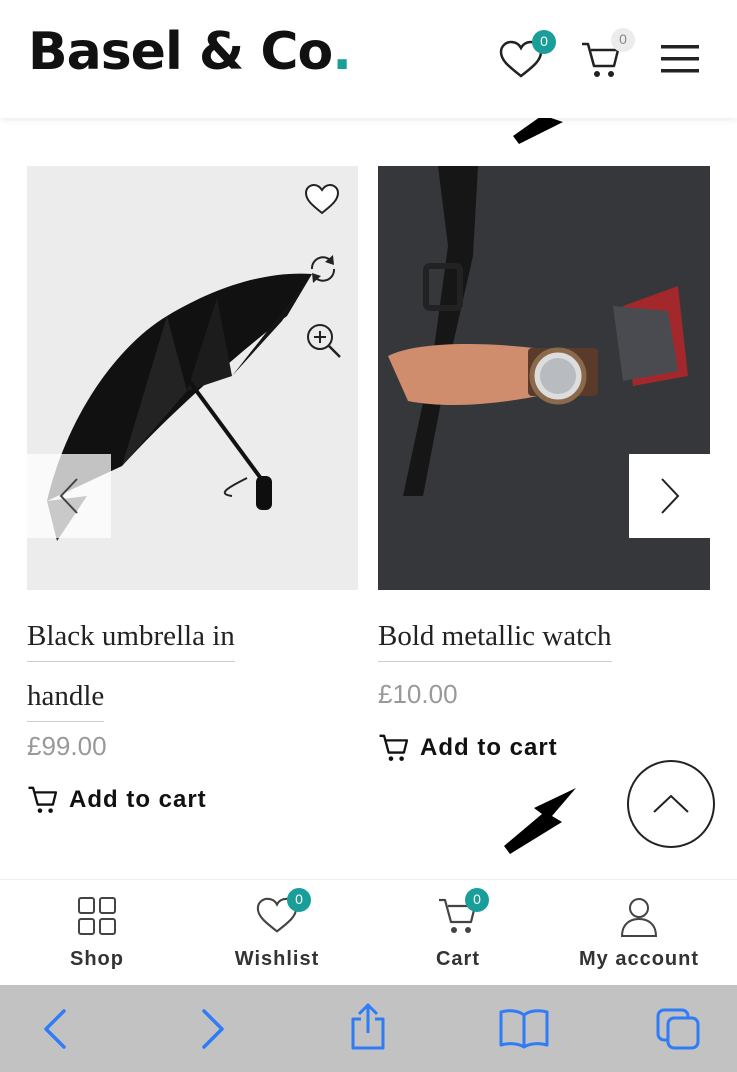  Describe the element at coordinates (524, 1028) in the screenshot. I see `browser-bookmarks-icon` at that location.